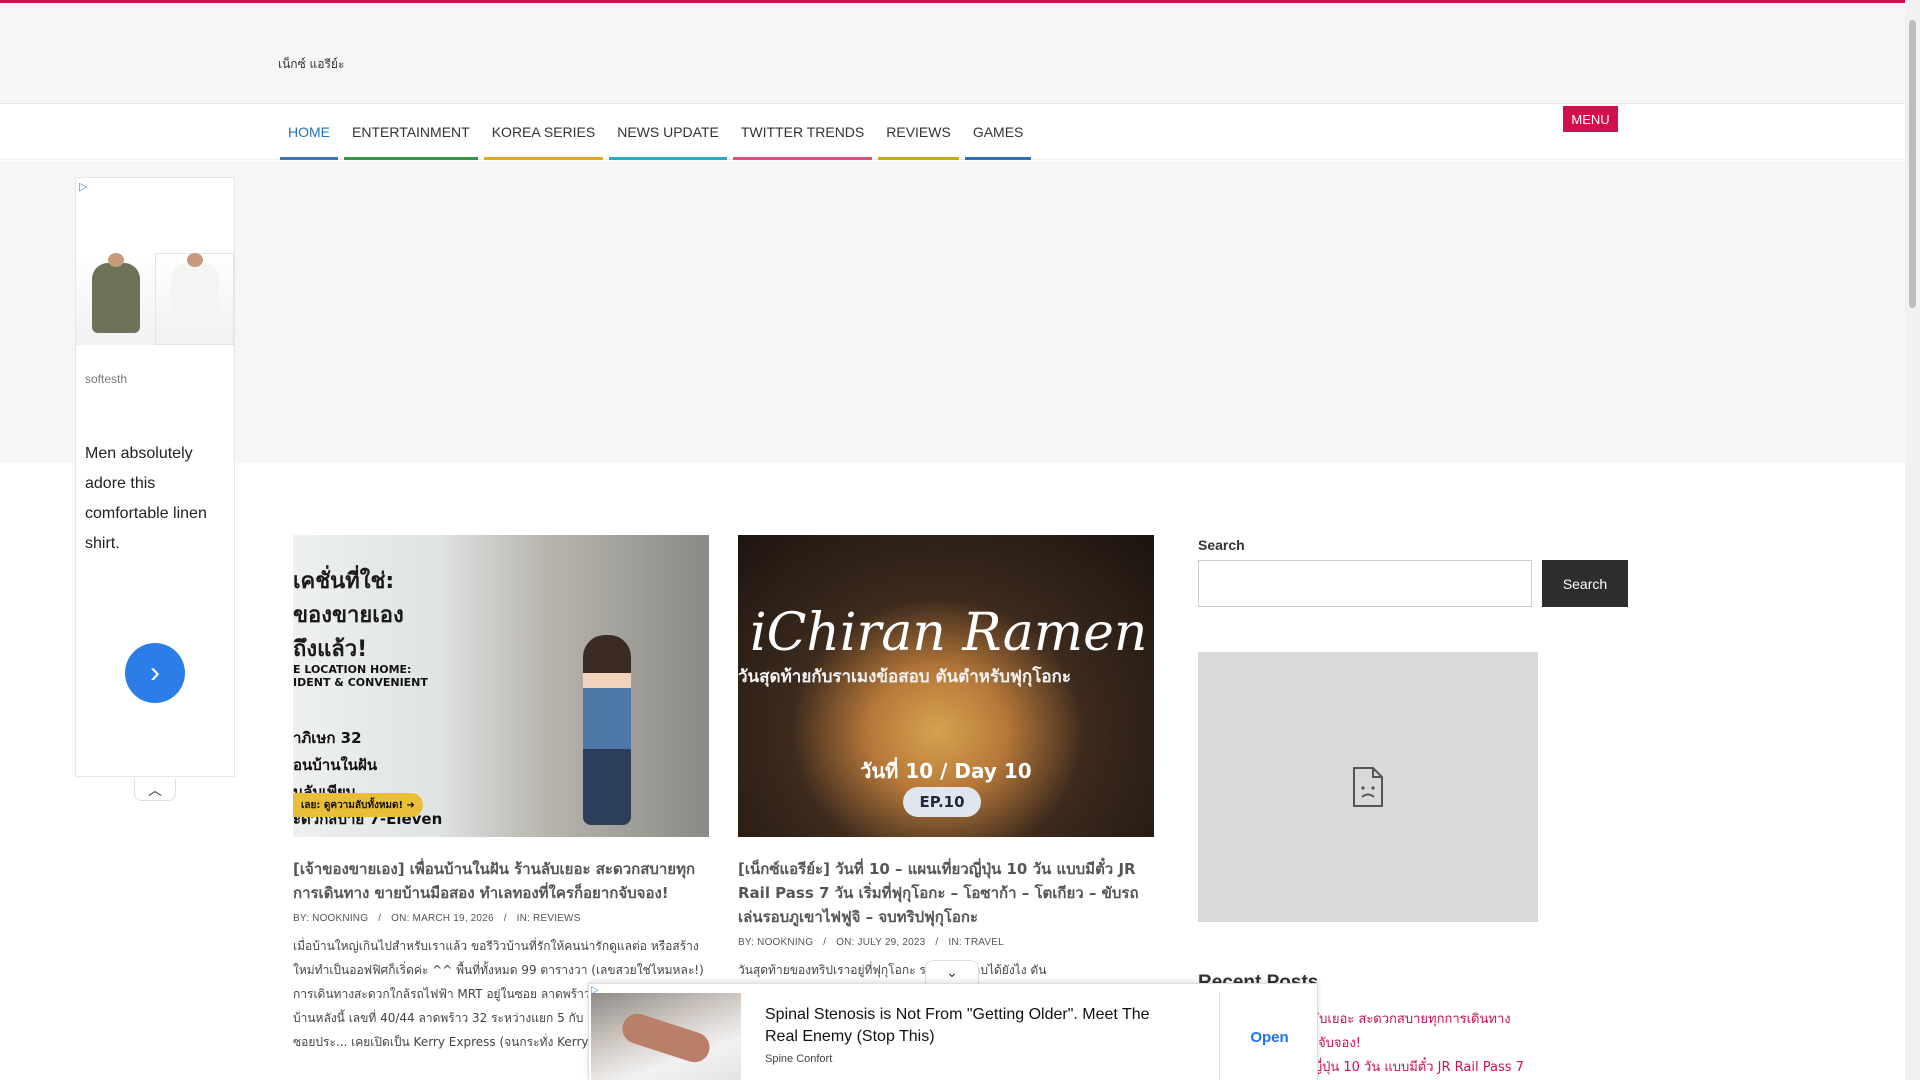  What do you see at coordinates (106, 379) in the screenshot?
I see `ad-brand: softesth` at bounding box center [106, 379].